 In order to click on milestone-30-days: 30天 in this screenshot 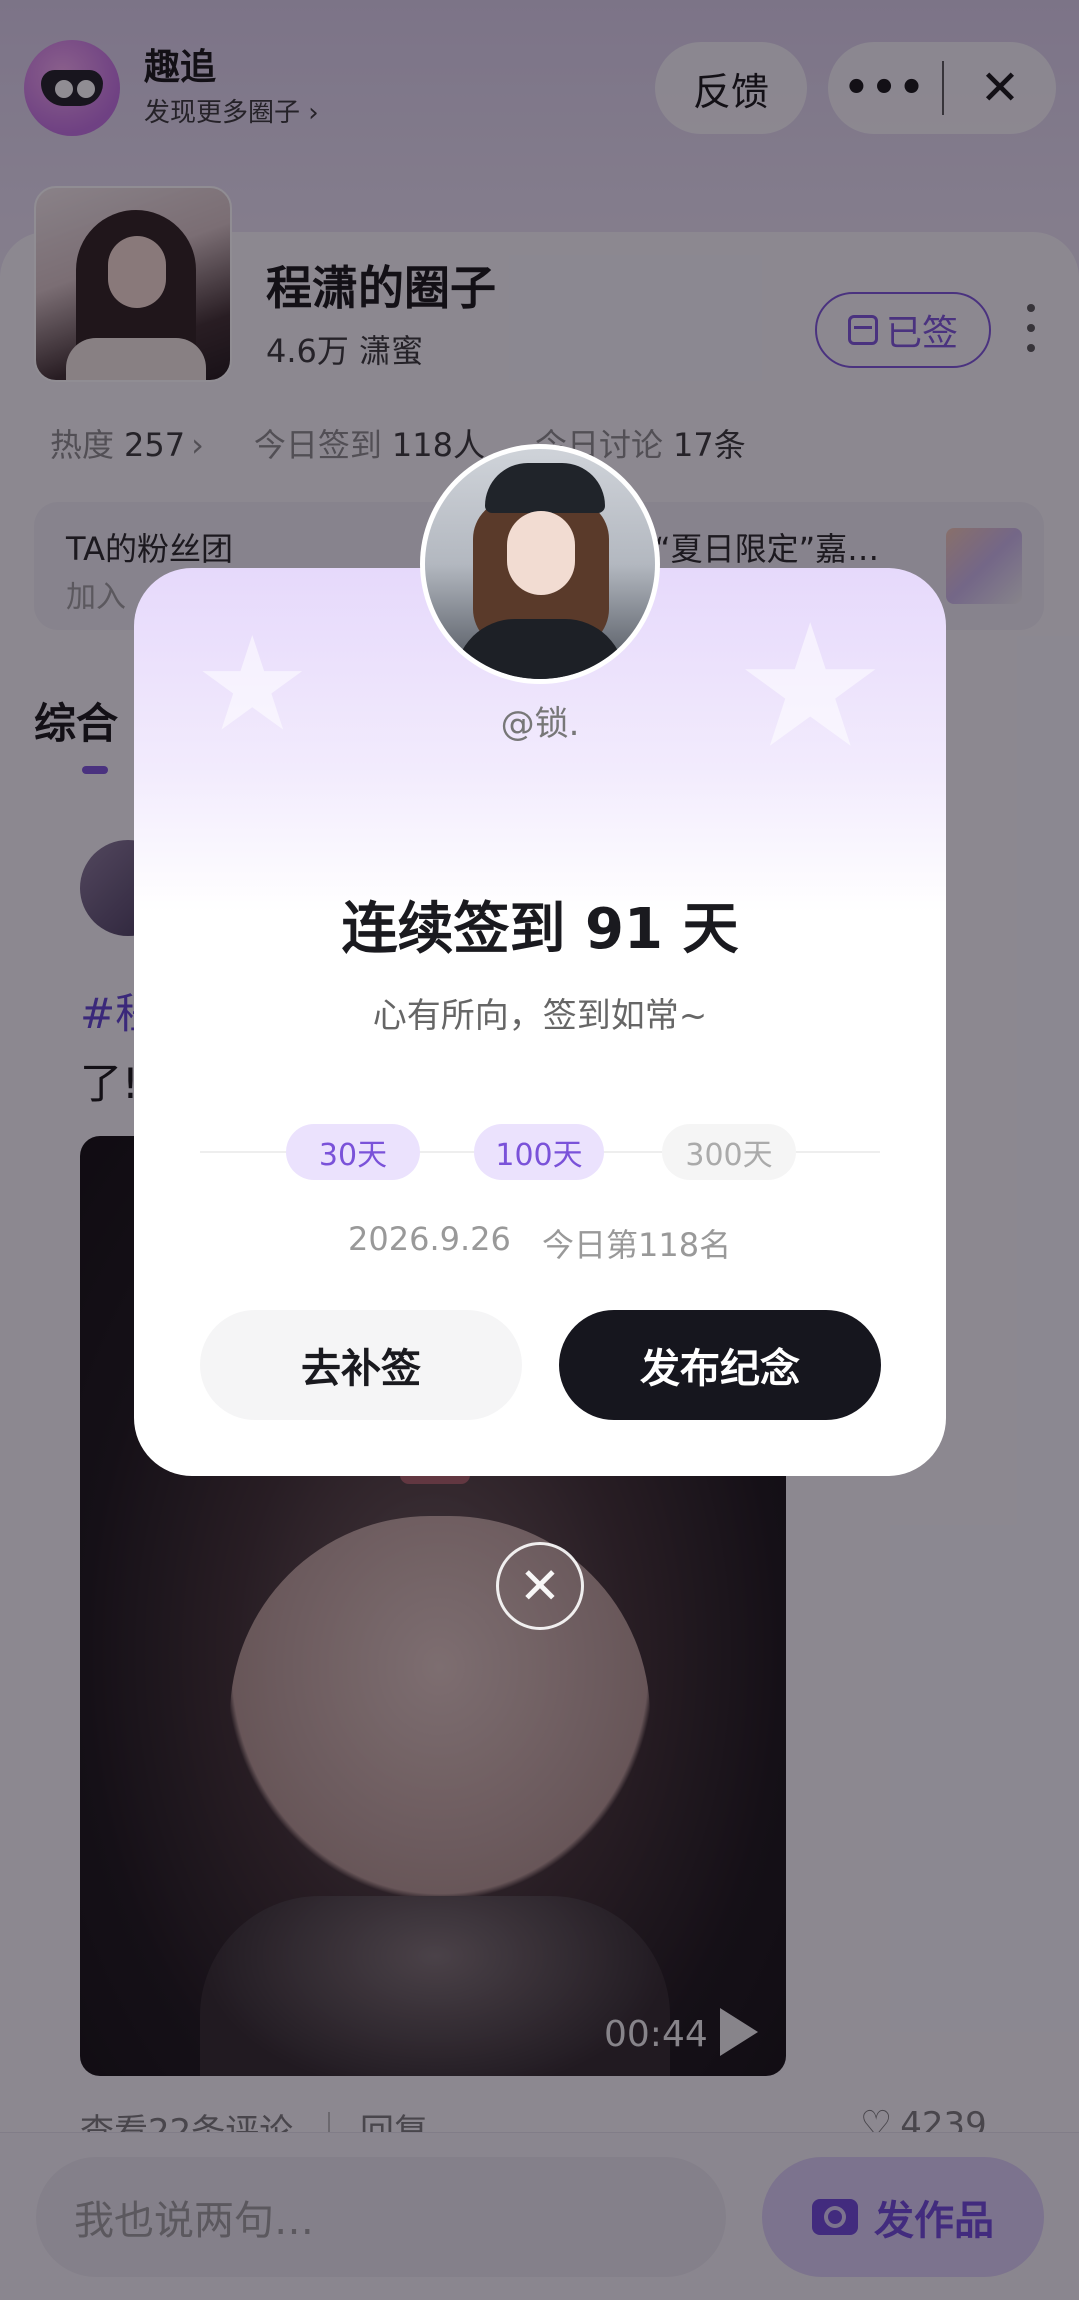, I will do `click(353, 1152)`.